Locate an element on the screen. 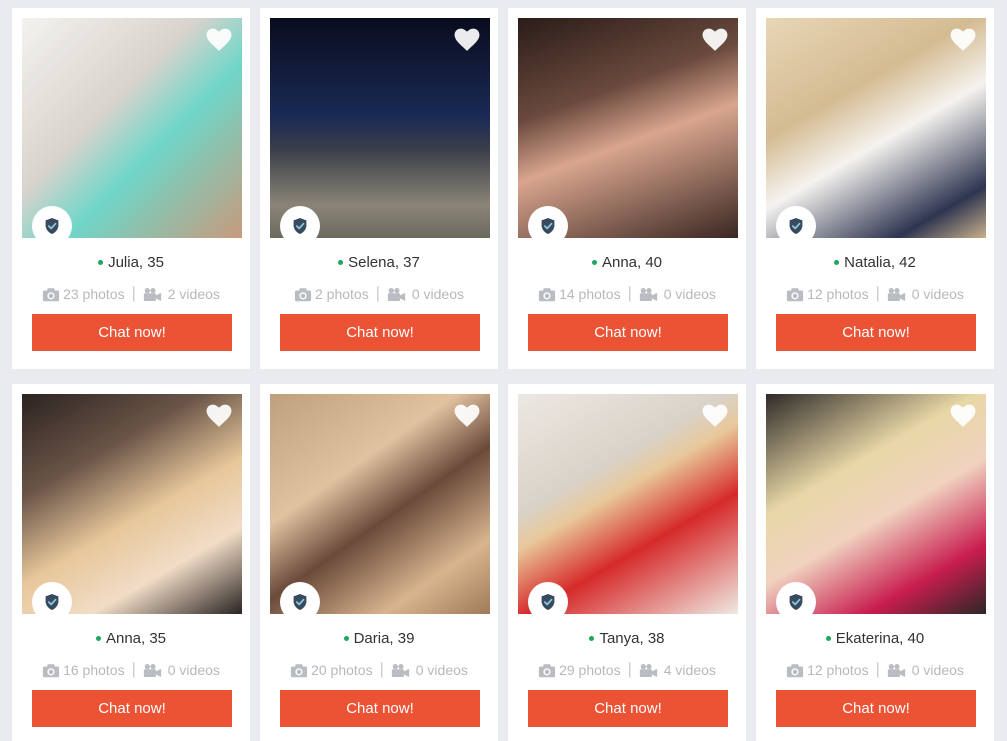 The image size is (1007, 741). profile-card: Anna, 35 16 photos | 0 videos Chat now! is located at coordinates (131, 562).